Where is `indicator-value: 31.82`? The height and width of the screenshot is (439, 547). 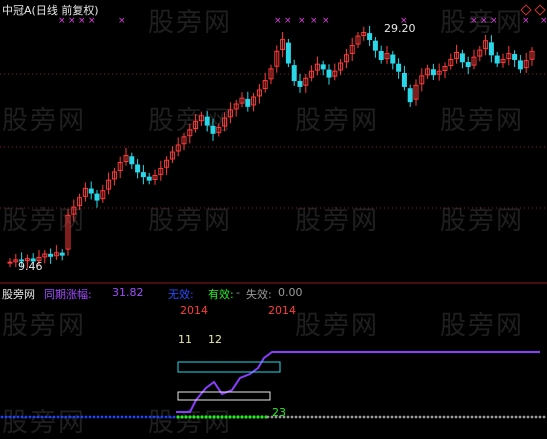
indicator-value: 31.82 is located at coordinates (128, 292).